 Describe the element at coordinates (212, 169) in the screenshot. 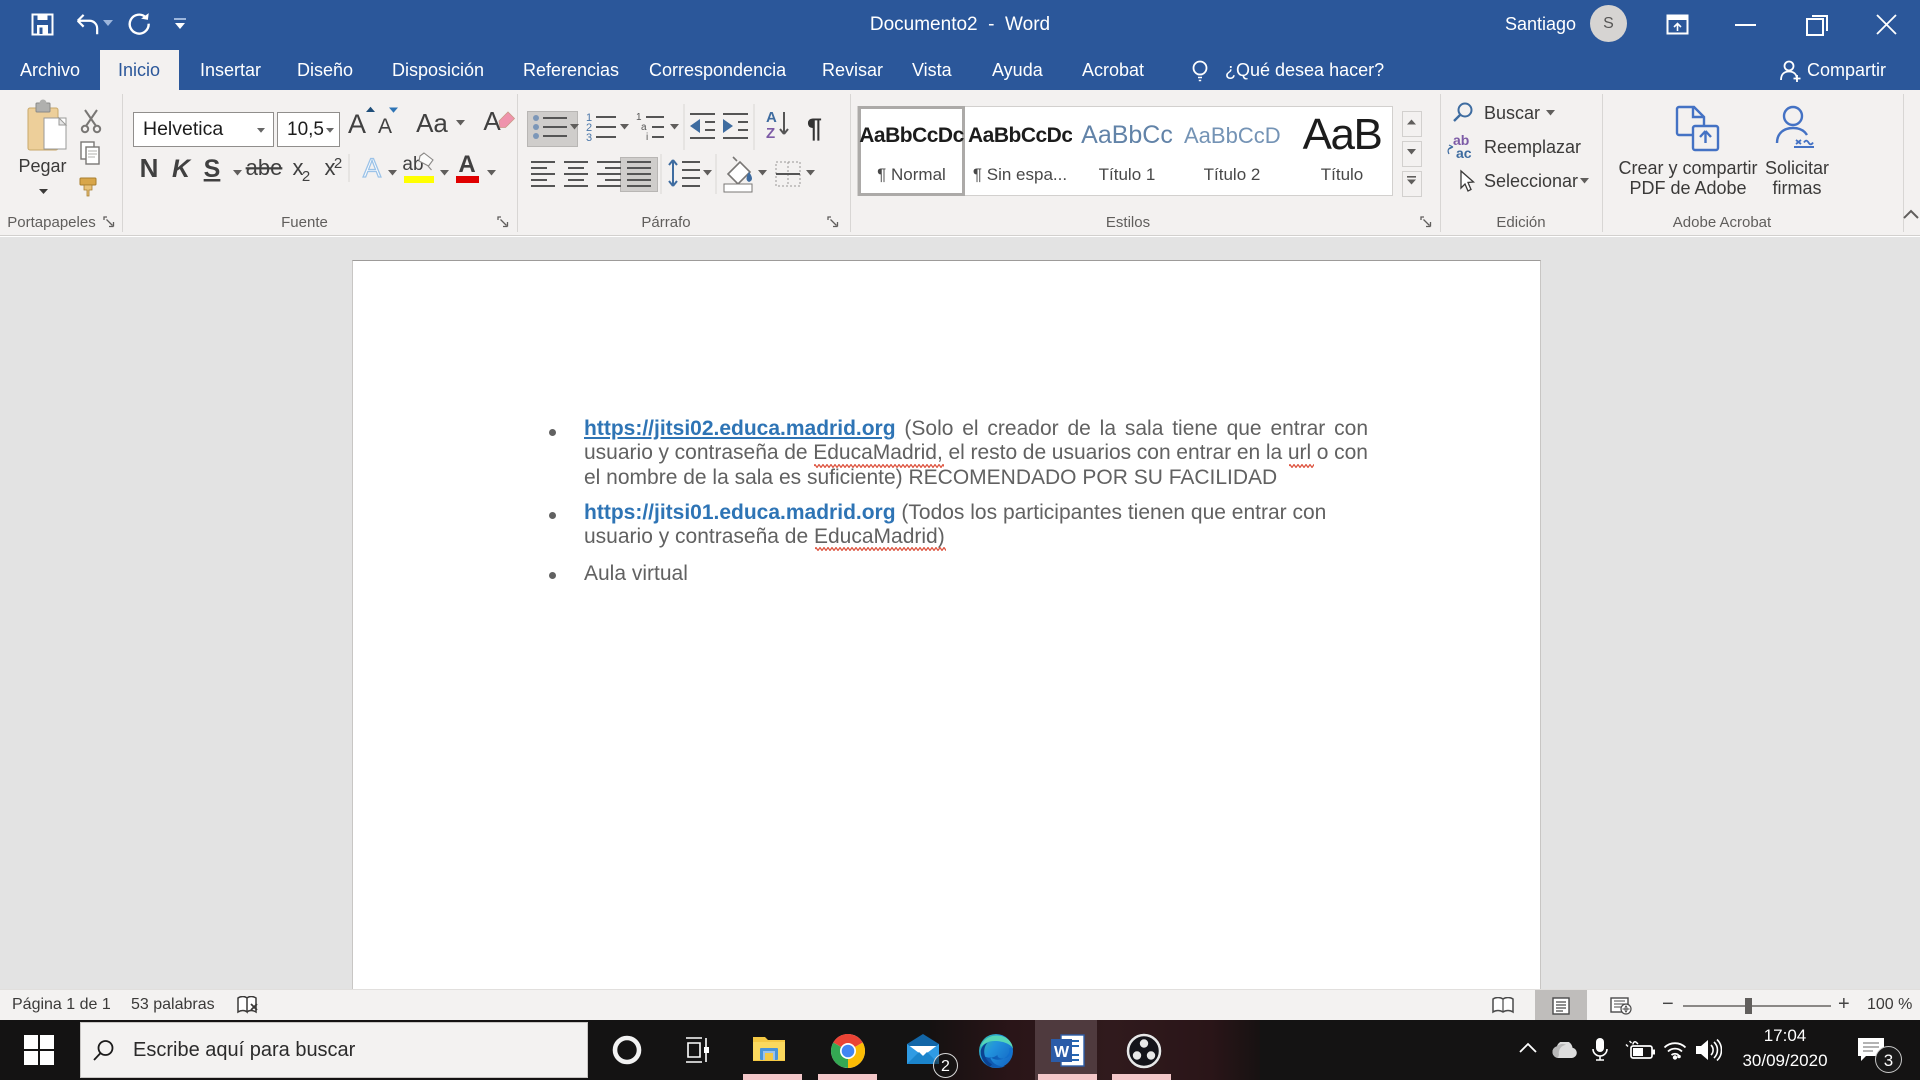

I see `svg-text: S` at that location.